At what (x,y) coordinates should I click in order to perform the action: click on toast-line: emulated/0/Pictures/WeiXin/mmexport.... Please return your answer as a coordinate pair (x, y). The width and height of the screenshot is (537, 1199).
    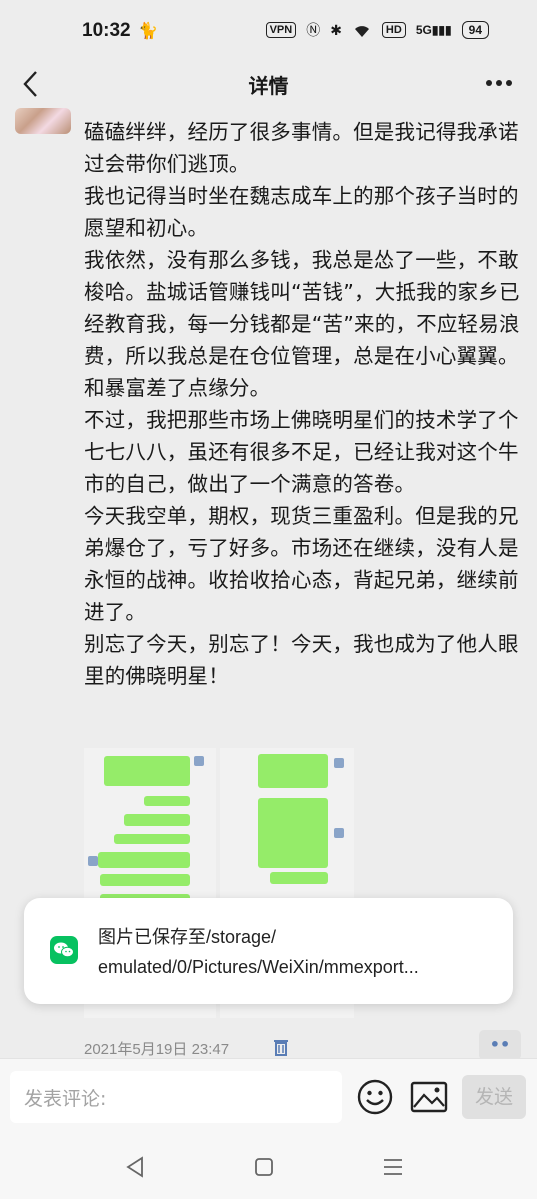
    Looking at the image, I should click on (258, 967).